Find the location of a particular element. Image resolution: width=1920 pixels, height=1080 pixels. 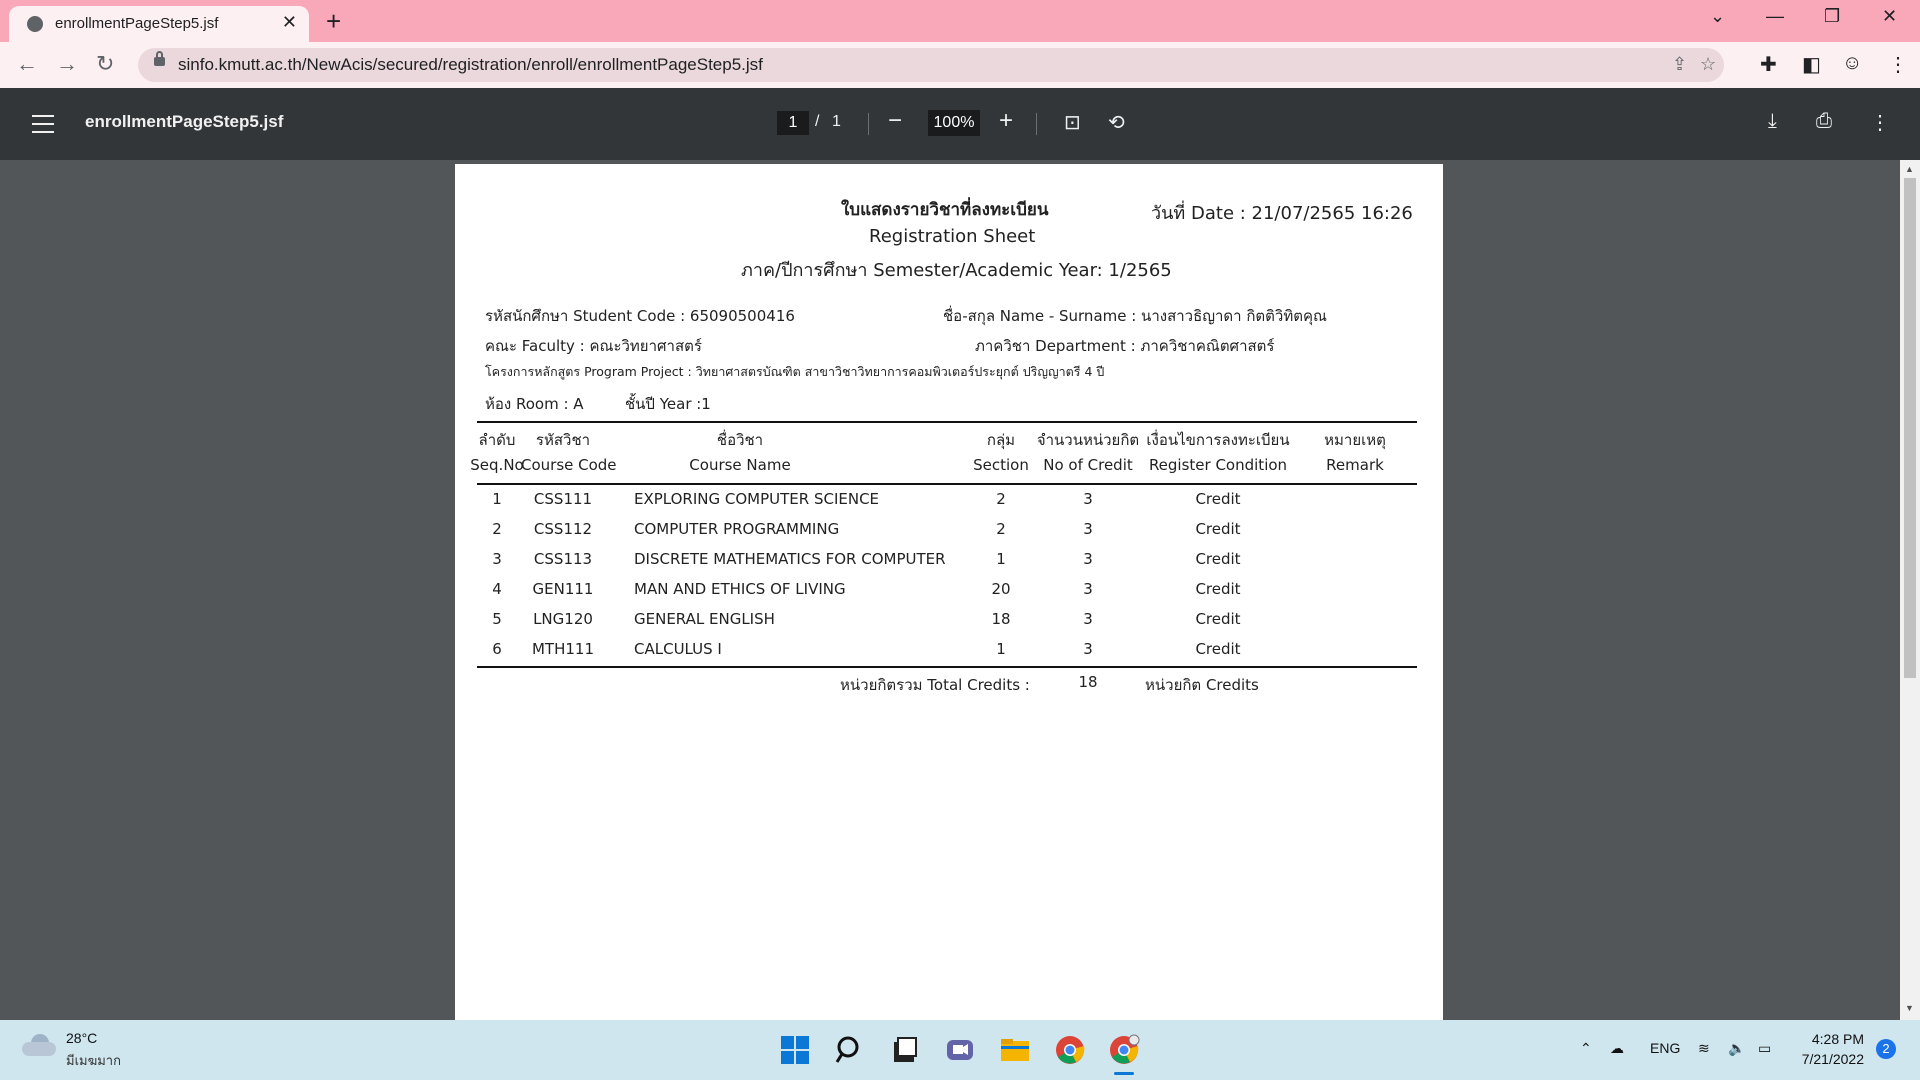

hamburger-menu-icon is located at coordinates (43, 124).